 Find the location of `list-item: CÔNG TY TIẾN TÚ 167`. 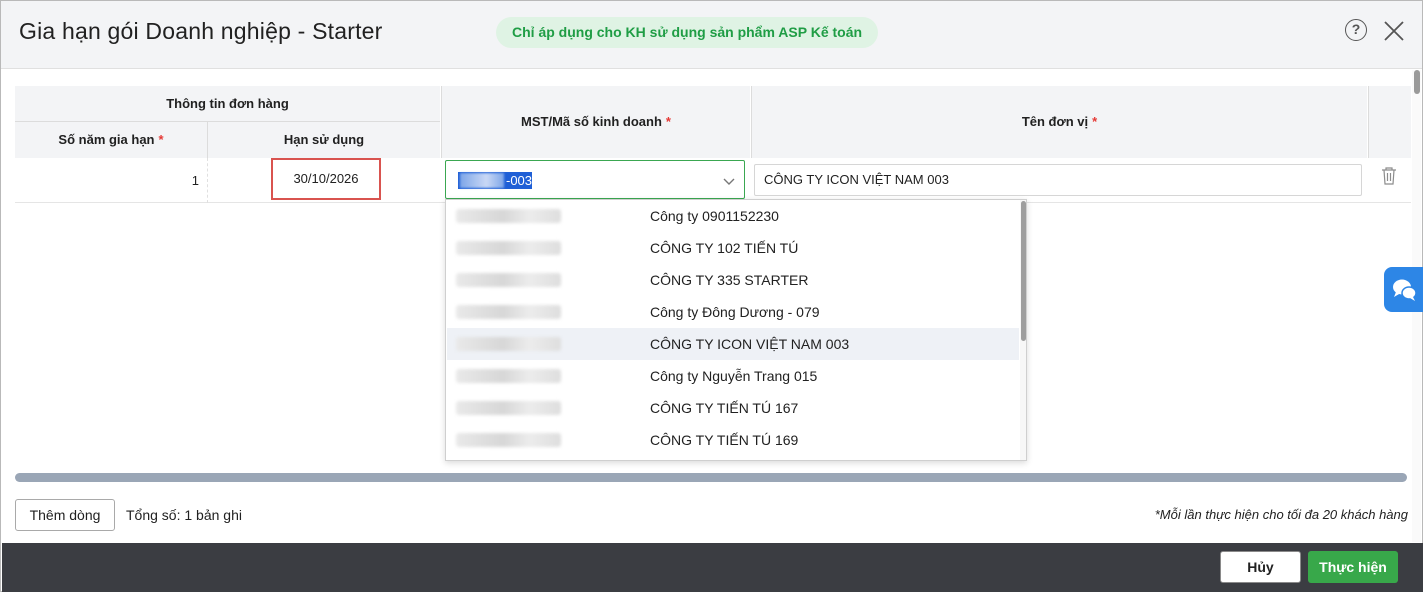

list-item: CÔNG TY TIẾN TÚ 167 is located at coordinates (733, 408).